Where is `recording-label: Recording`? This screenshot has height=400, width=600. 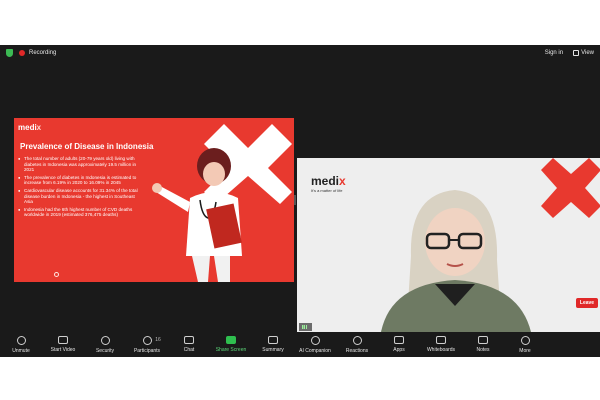
recording-label: Recording is located at coordinates (42, 53).